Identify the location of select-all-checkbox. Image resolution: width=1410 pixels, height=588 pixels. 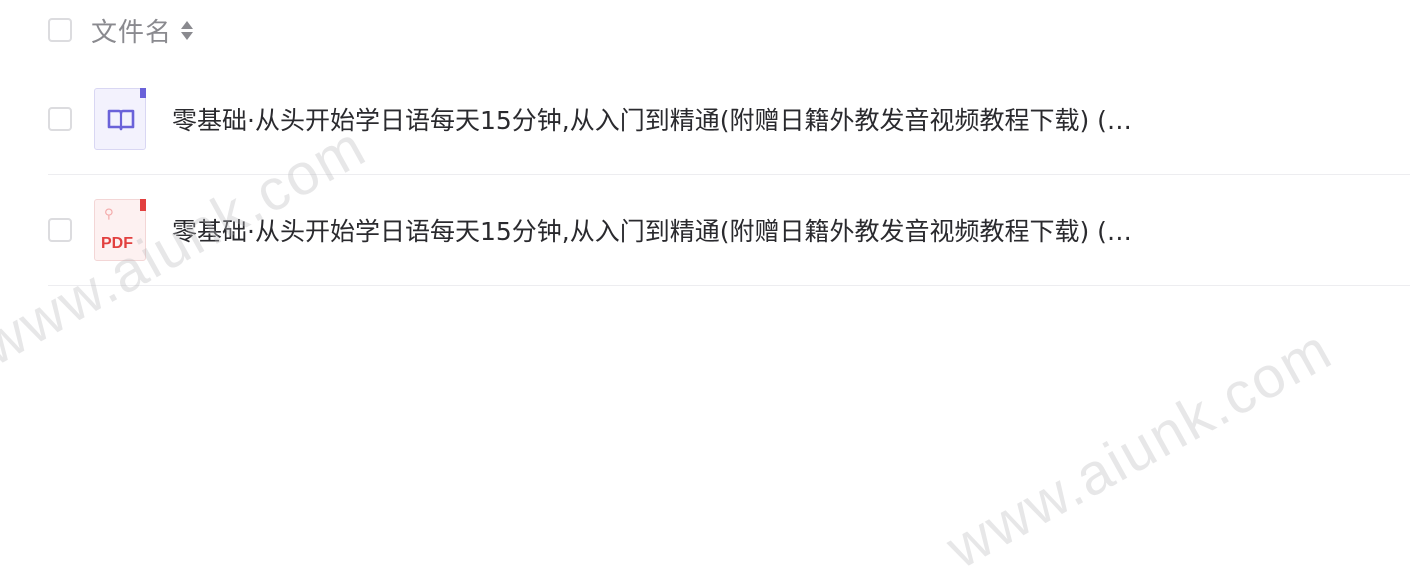
(60, 30).